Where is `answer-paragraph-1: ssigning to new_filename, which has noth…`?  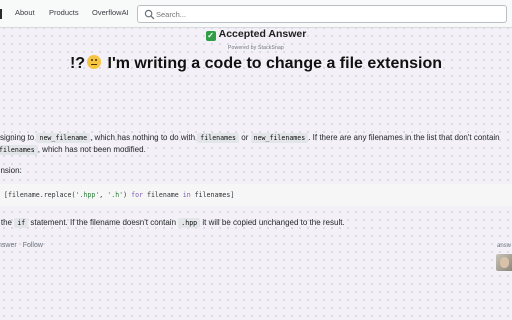 answer-paragraph-1: ssigning to new_filename, which has noth… is located at coordinates (250, 138).